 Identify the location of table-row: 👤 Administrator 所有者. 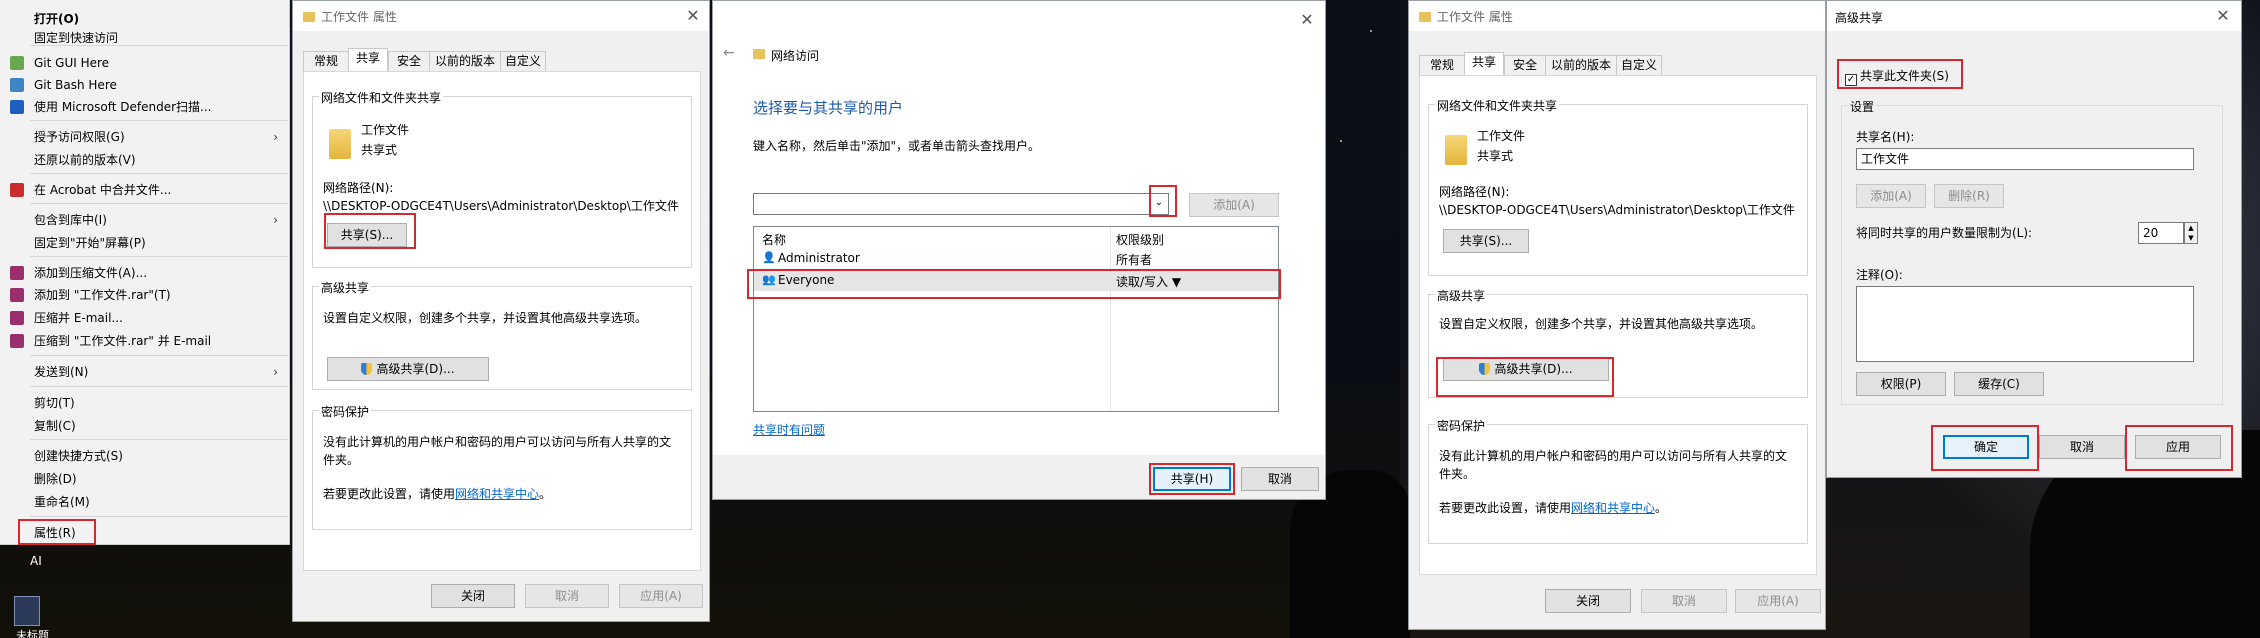
(1016, 259).